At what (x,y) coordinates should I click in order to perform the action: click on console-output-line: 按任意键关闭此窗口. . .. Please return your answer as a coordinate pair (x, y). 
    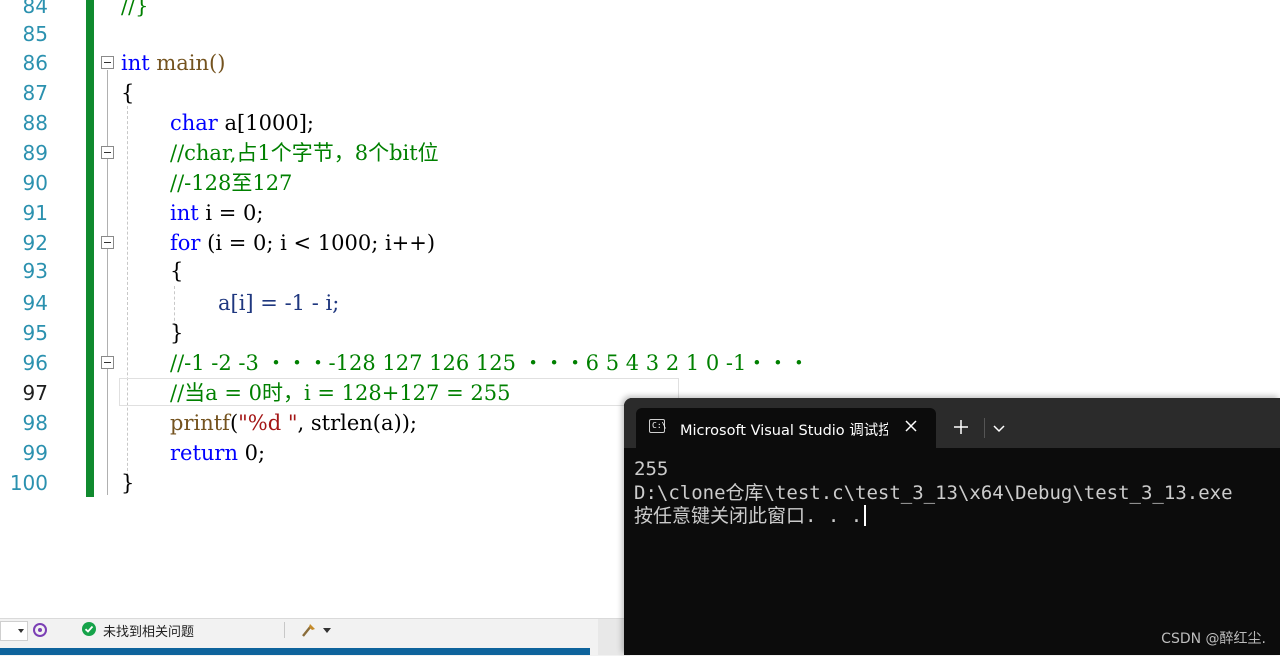
    Looking at the image, I should click on (750, 516).